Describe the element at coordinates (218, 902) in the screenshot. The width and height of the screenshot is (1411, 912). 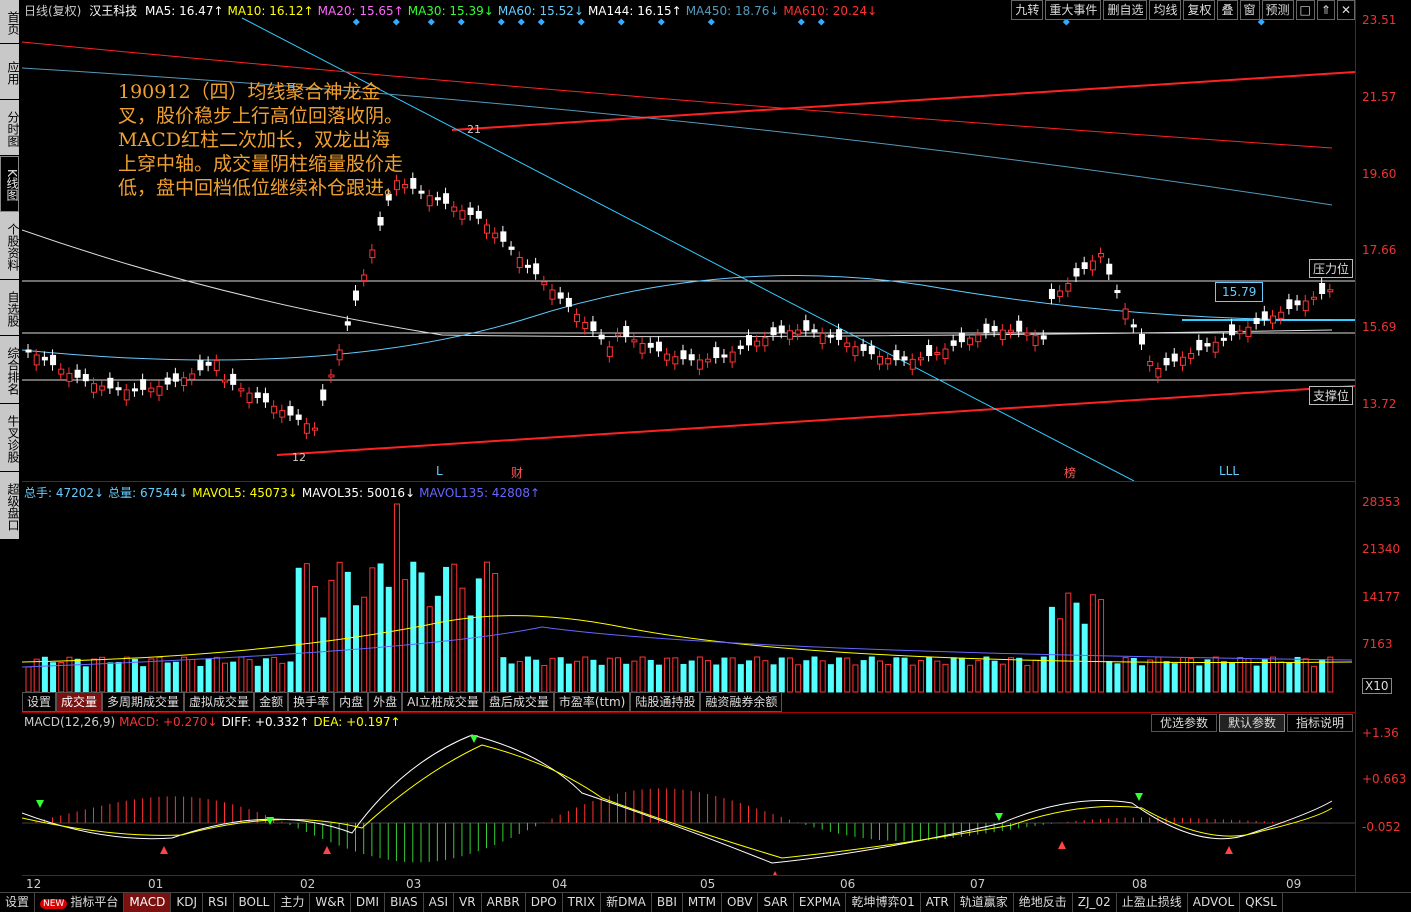
I see `indicator-tab-4: RSI` at that location.